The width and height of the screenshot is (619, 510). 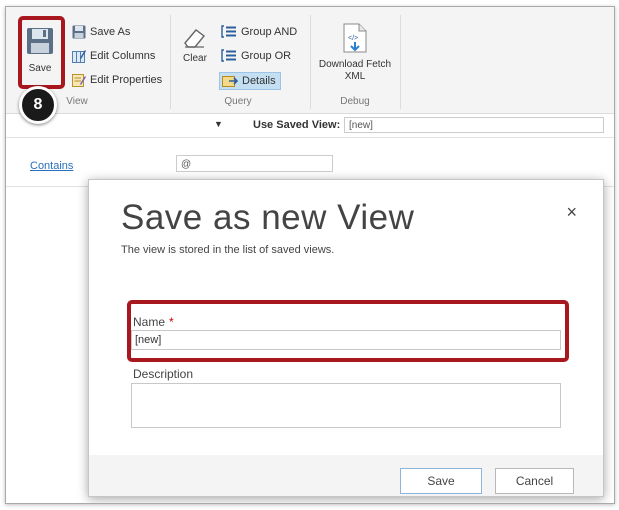 I want to click on group-or-button: Group OR, so click(x=256, y=55).